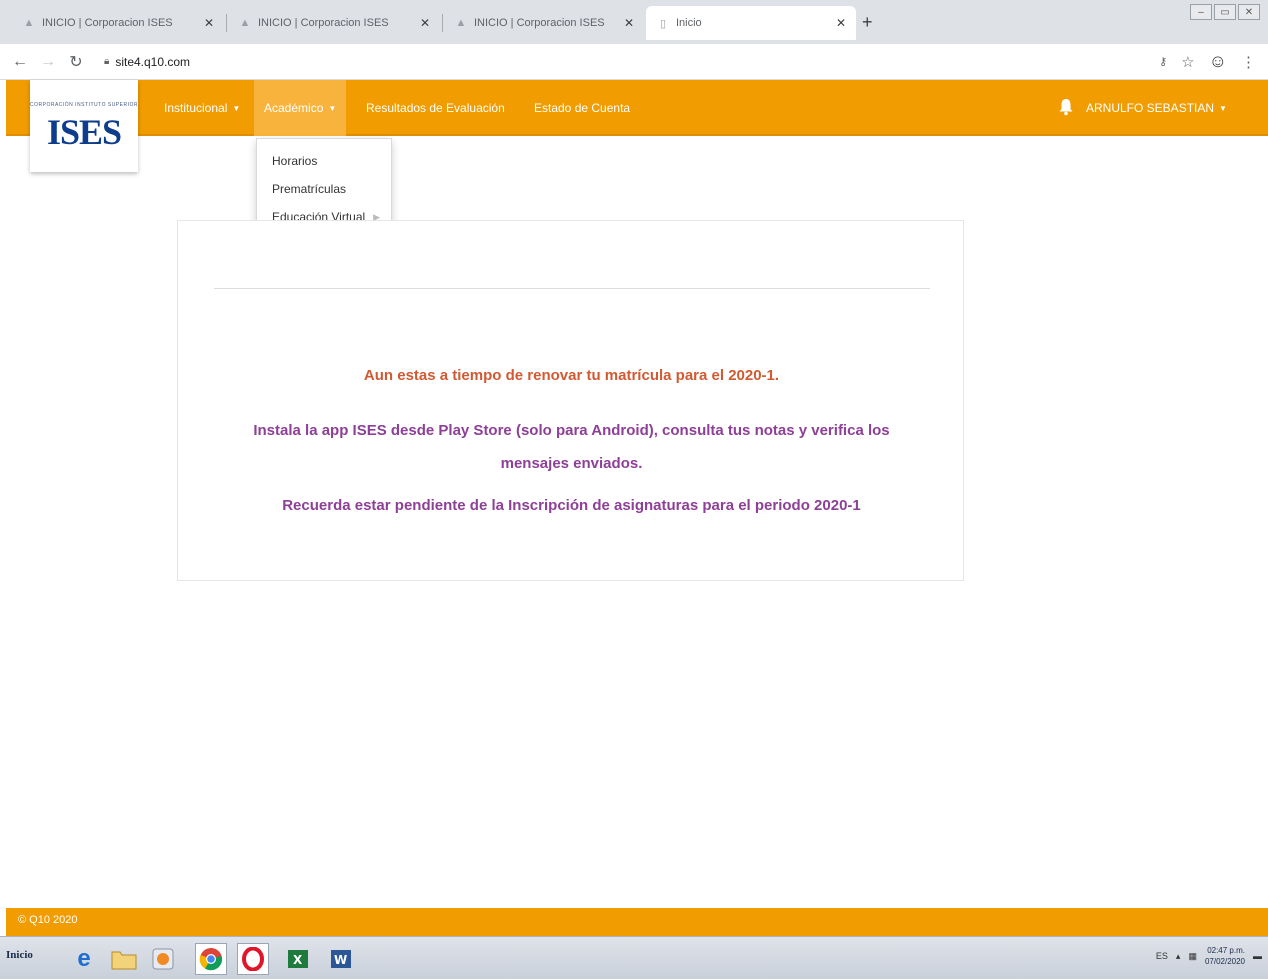 The height and width of the screenshot is (979, 1268). What do you see at coordinates (295, 161) in the screenshot?
I see `dropdown-item-label: Horarios` at bounding box center [295, 161].